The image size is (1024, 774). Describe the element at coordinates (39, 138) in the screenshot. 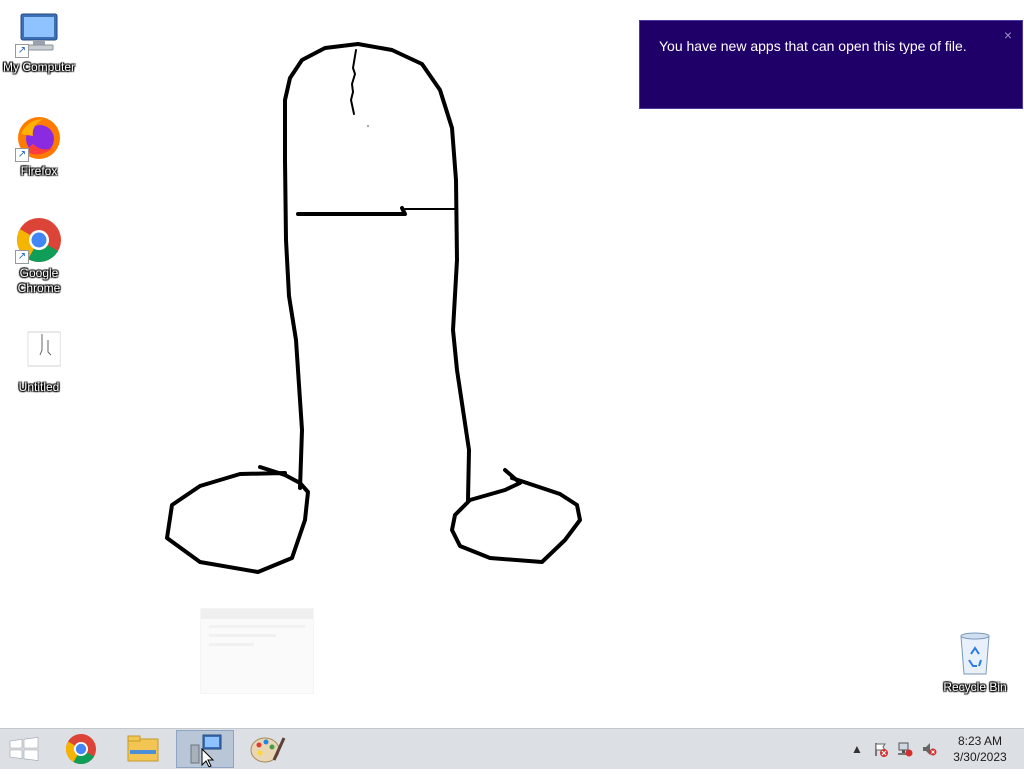

I see `firefox-icon: ↗` at that location.